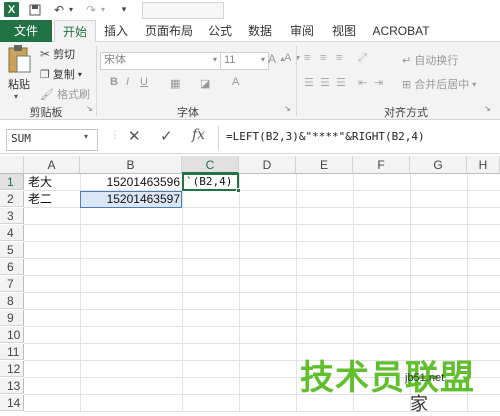 Image resolution: width=500 pixels, height=416 pixels. What do you see at coordinates (12, 301) in the screenshot?
I see `row-header-8: 8` at bounding box center [12, 301].